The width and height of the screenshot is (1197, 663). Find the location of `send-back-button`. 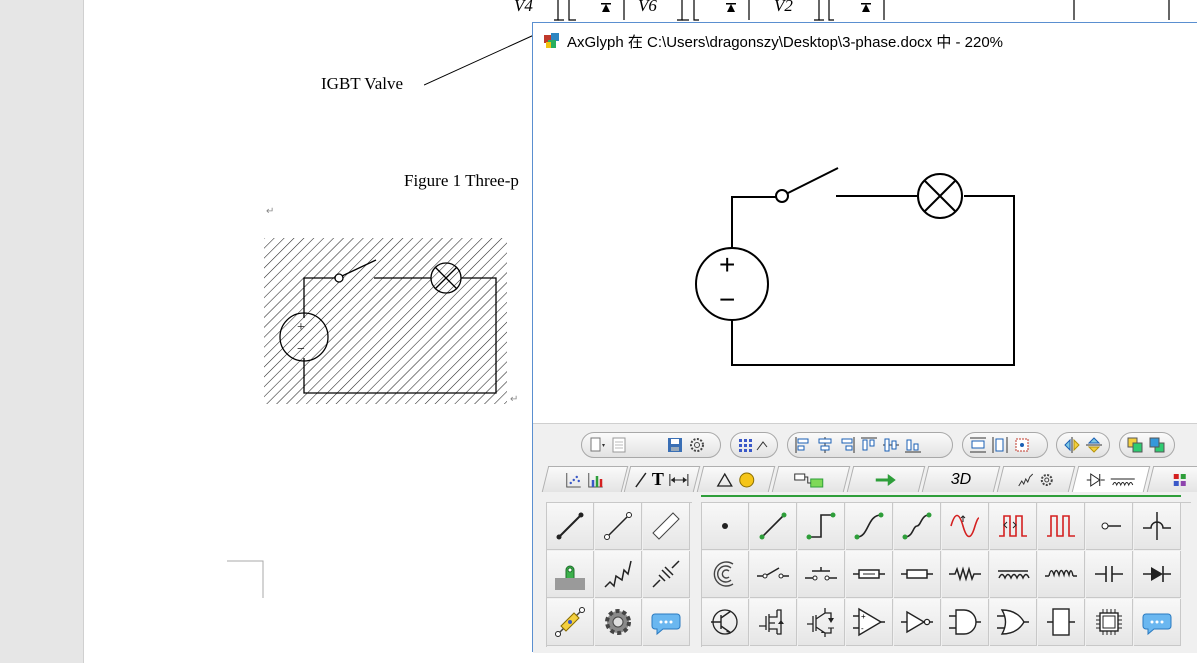

send-back-button is located at coordinates (1157, 445).